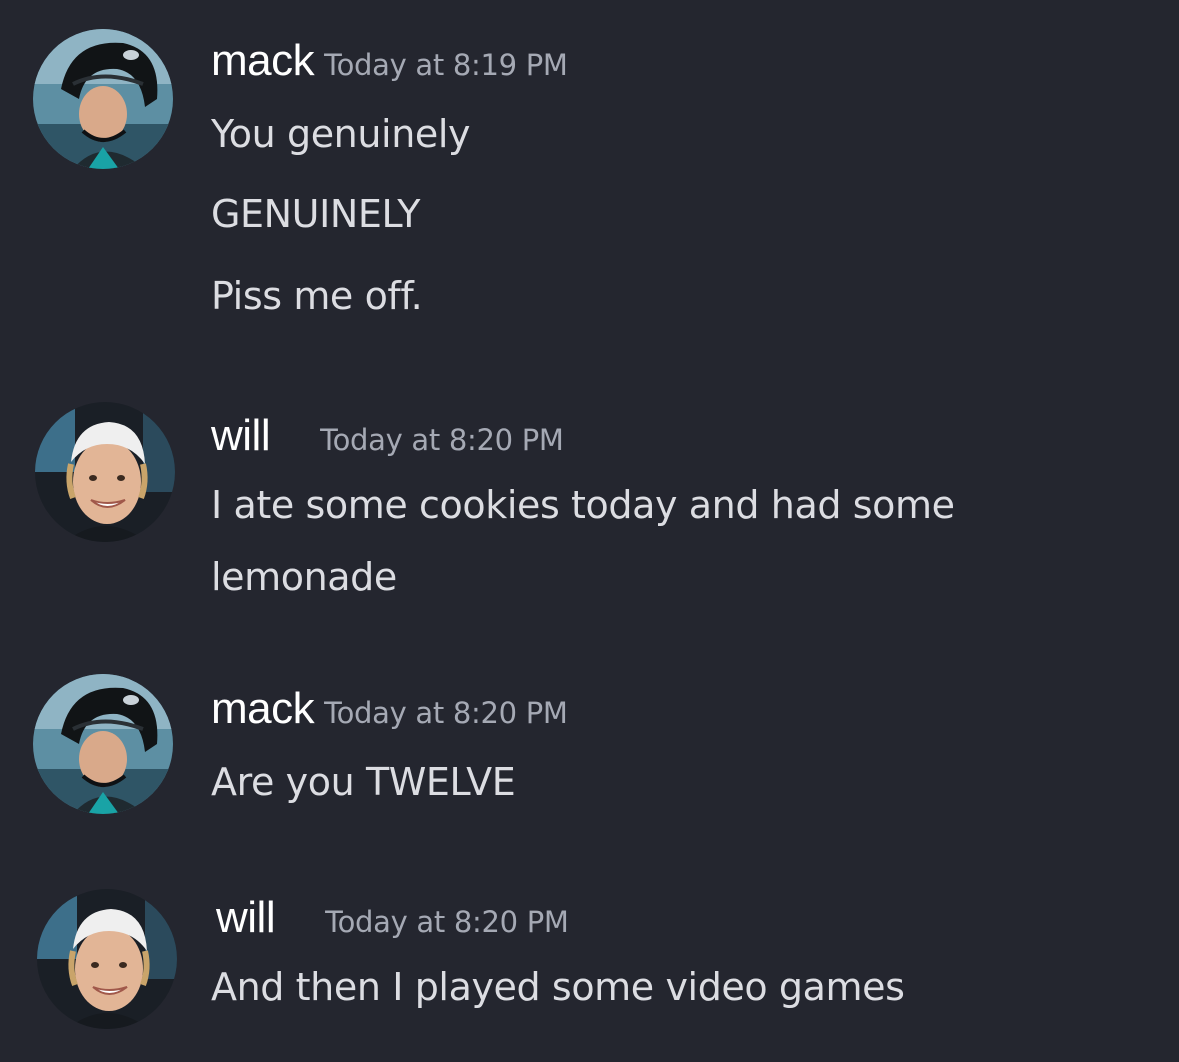 The width and height of the screenshot is (1179, 1062). What do you see at coordinates (583, 505) in the screenshot?
I see `message-text: I ate some cookies today and had some` at bounding box center [583, 505].